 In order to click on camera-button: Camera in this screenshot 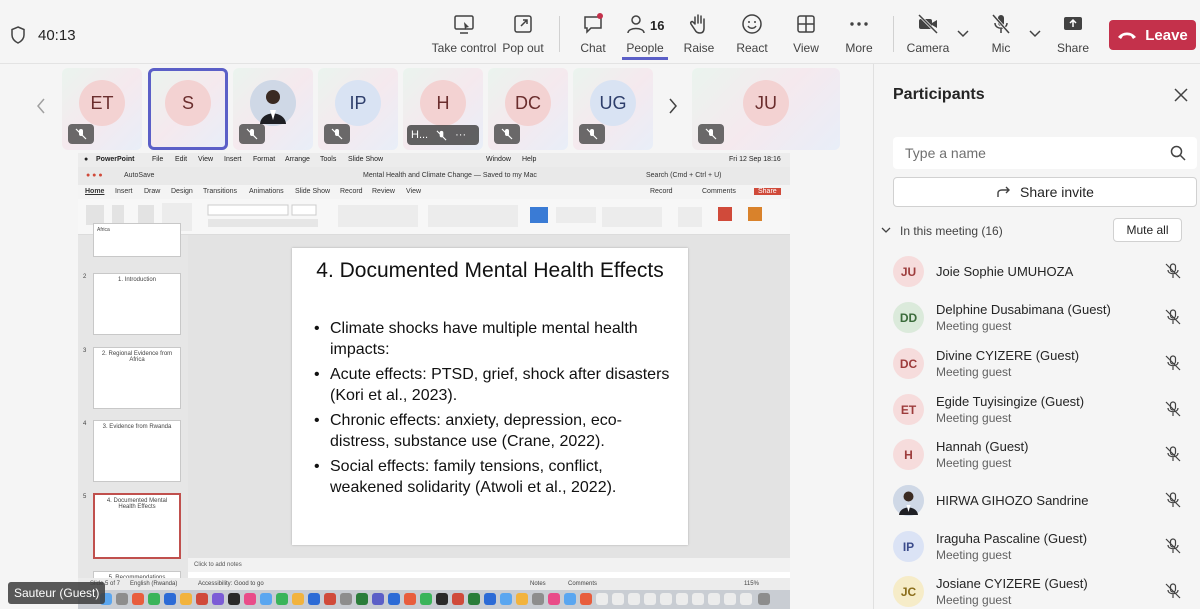, I will do `click(928, 36)`.